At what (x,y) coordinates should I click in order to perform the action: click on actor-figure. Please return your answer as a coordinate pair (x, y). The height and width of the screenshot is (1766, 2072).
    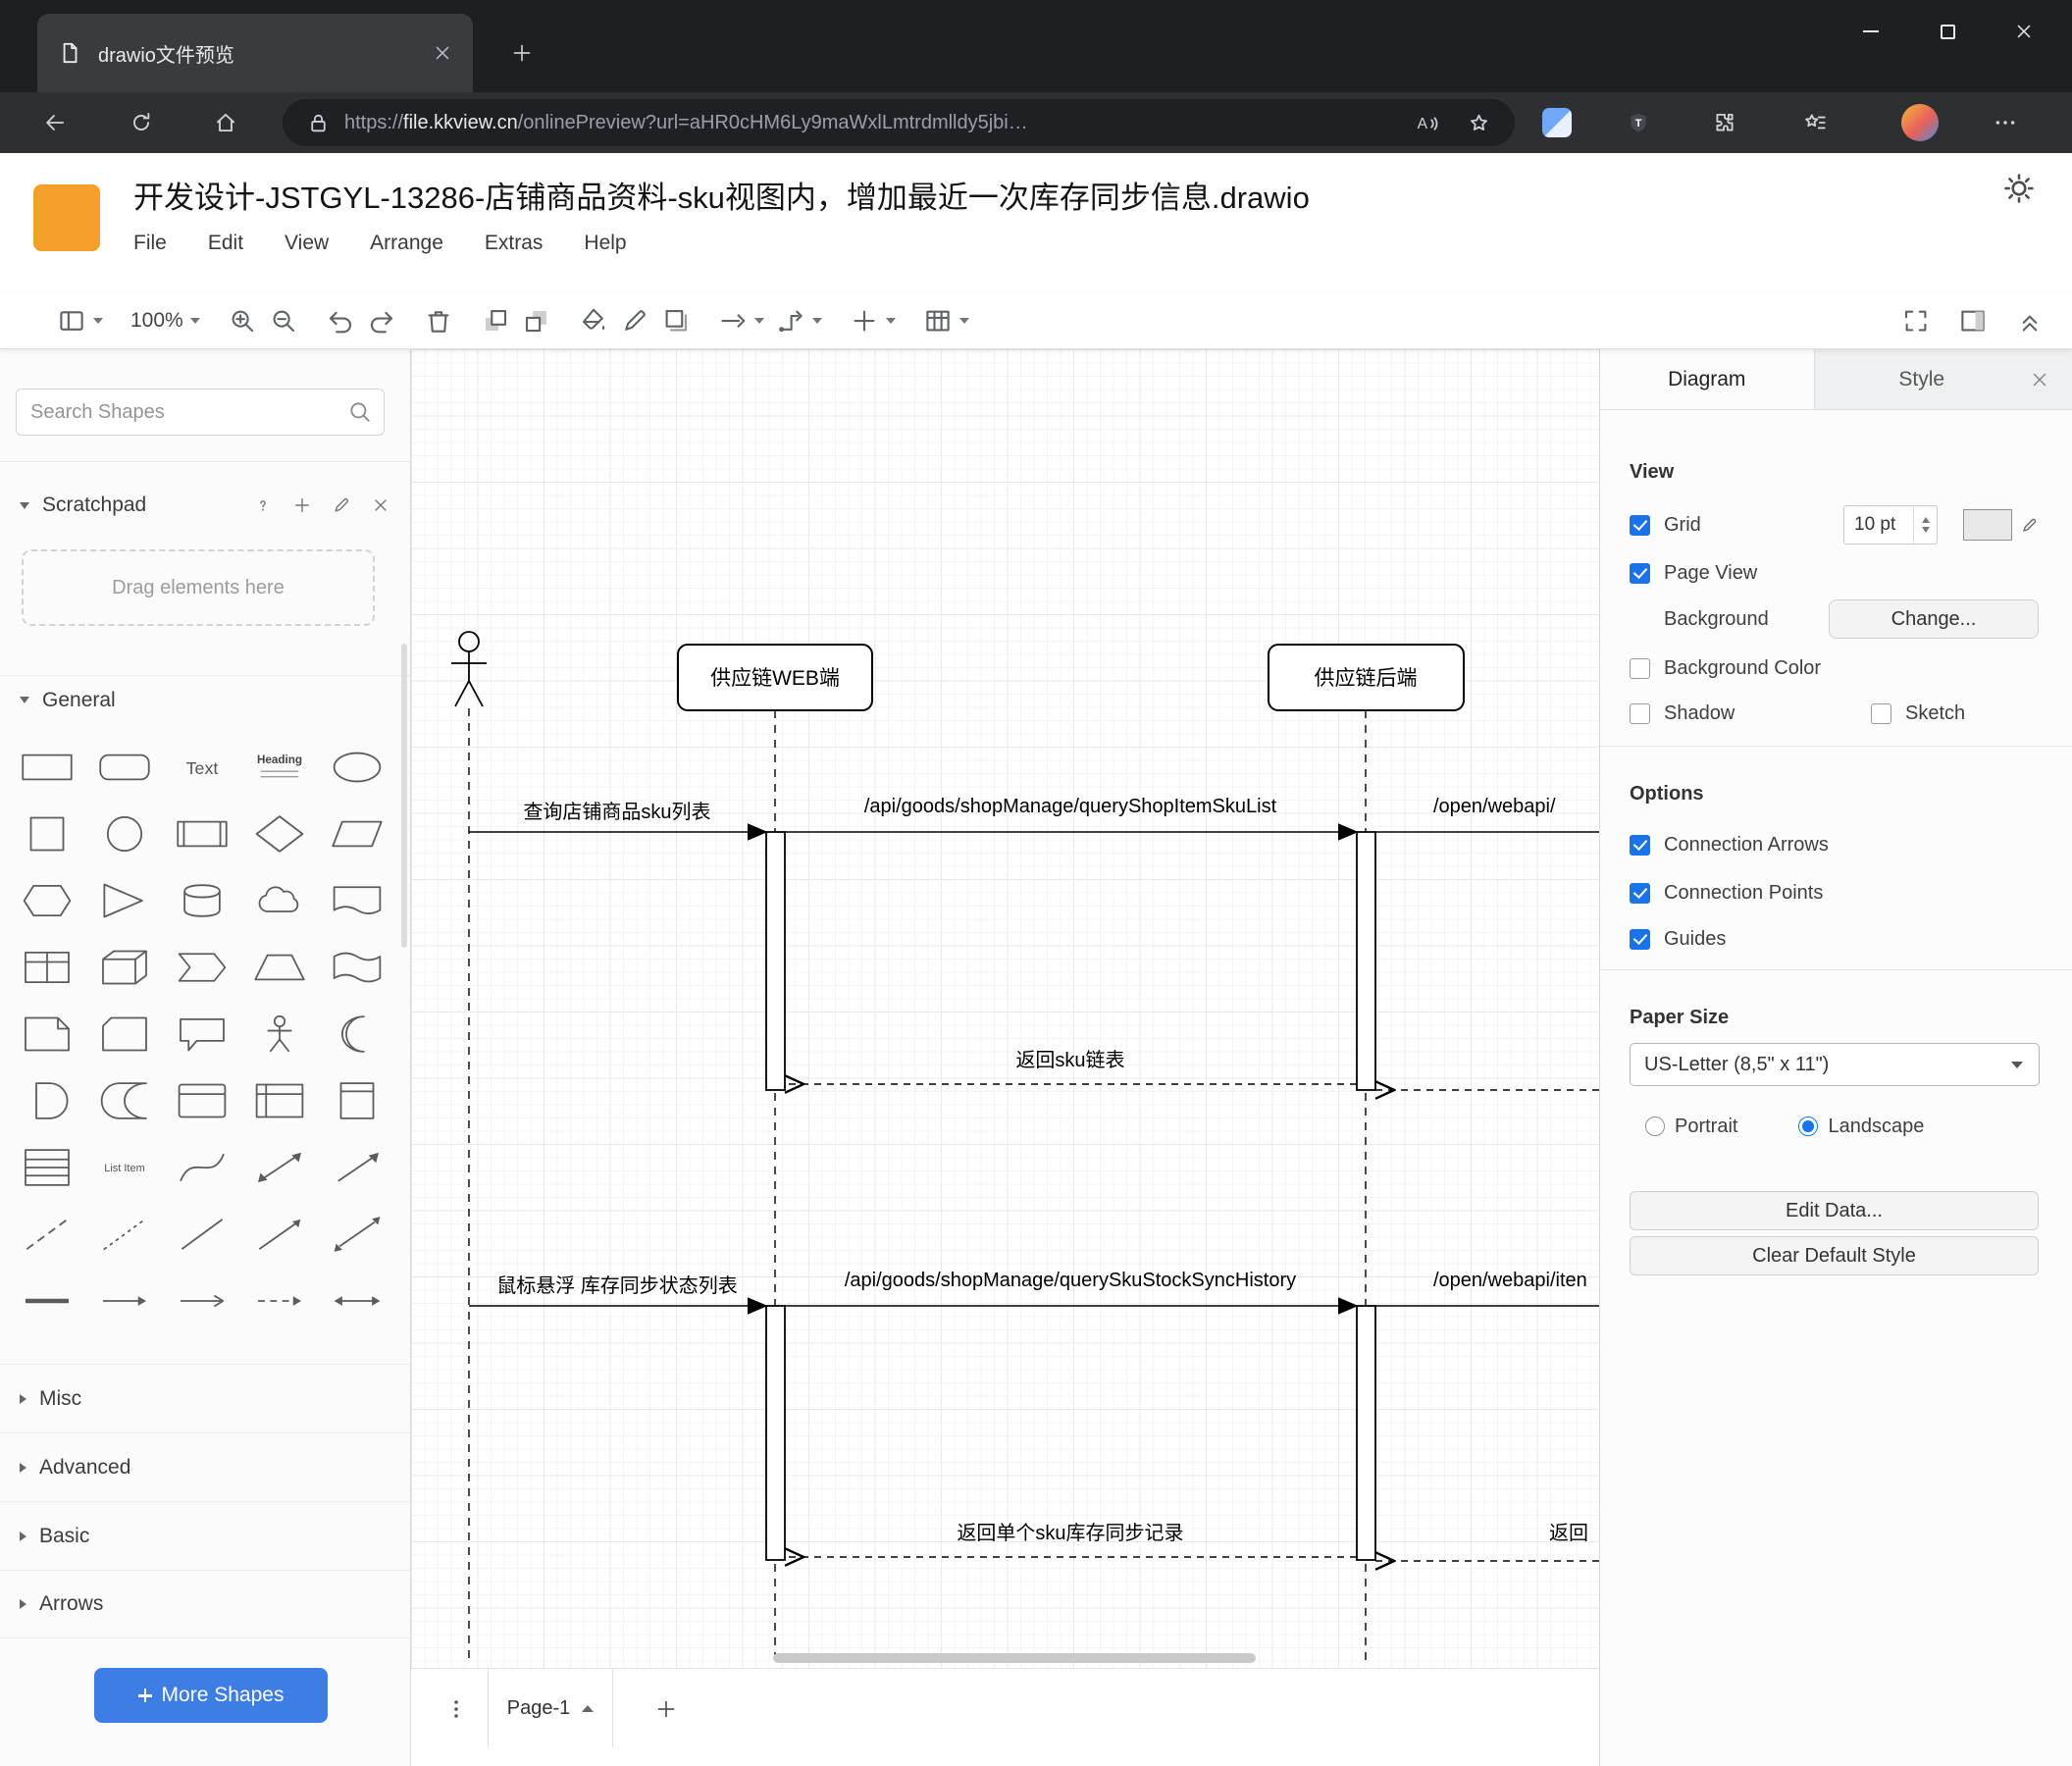
    Looking at the image, I should click on (469, 669).